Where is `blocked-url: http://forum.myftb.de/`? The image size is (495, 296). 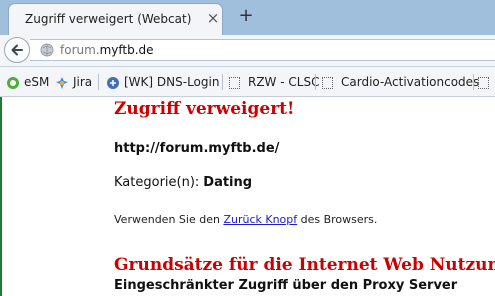 blocked-url: http://forum.myftb.de/ is located at coordinates (197, 148).